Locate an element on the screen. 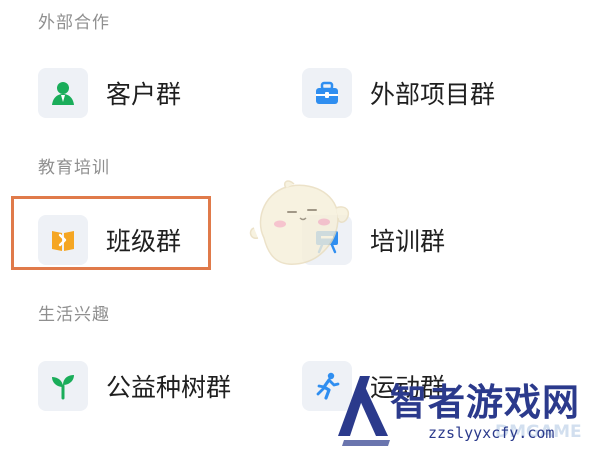 The image size is (600, 450). group-type-class: 班级群 is located at coordinates (109, 240).